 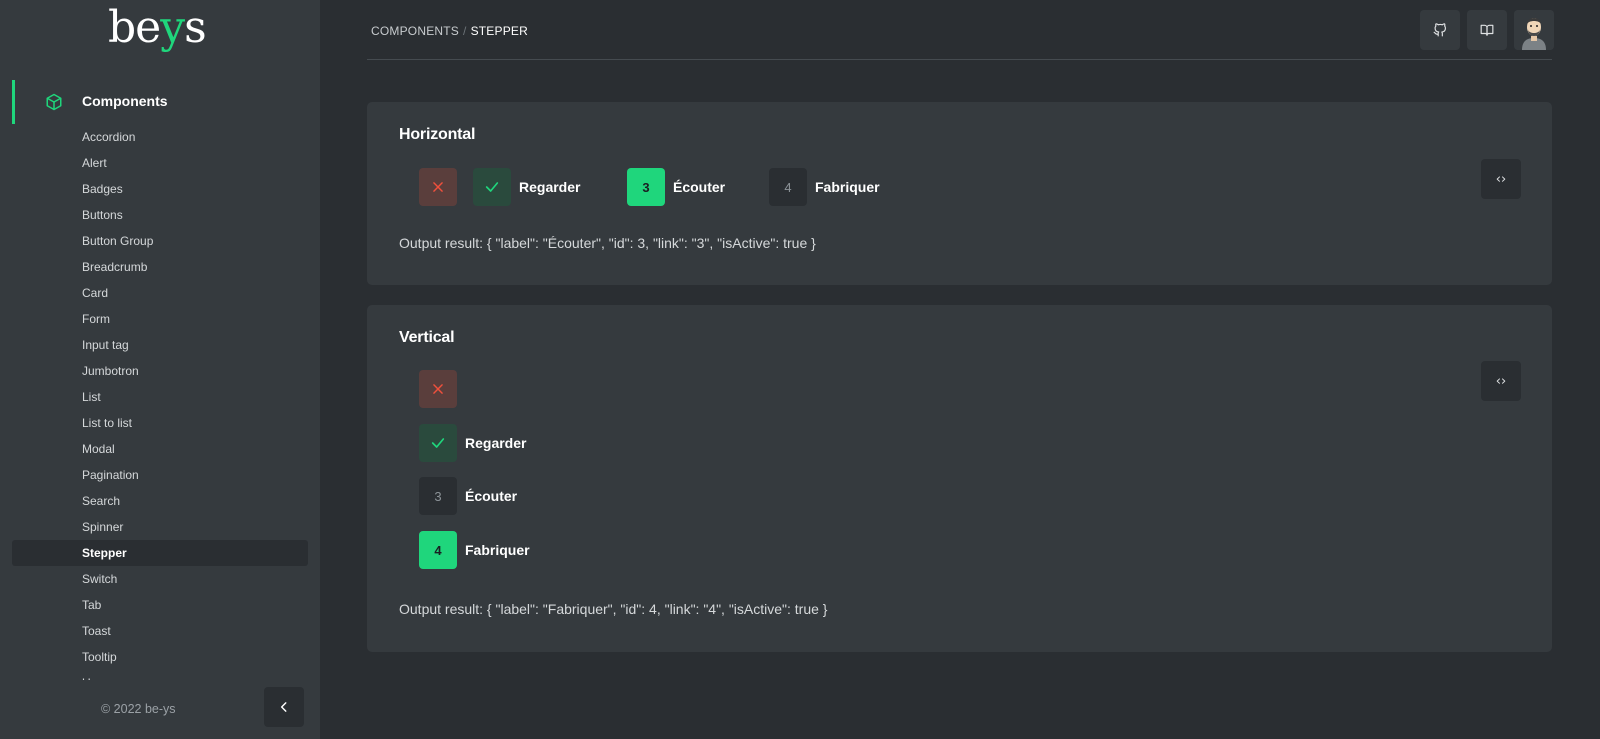 What do you see at coordinates (160, 579) in the screenshot?
I see `sidebar-item-switch: Switch` at bounding box center [160, 579].